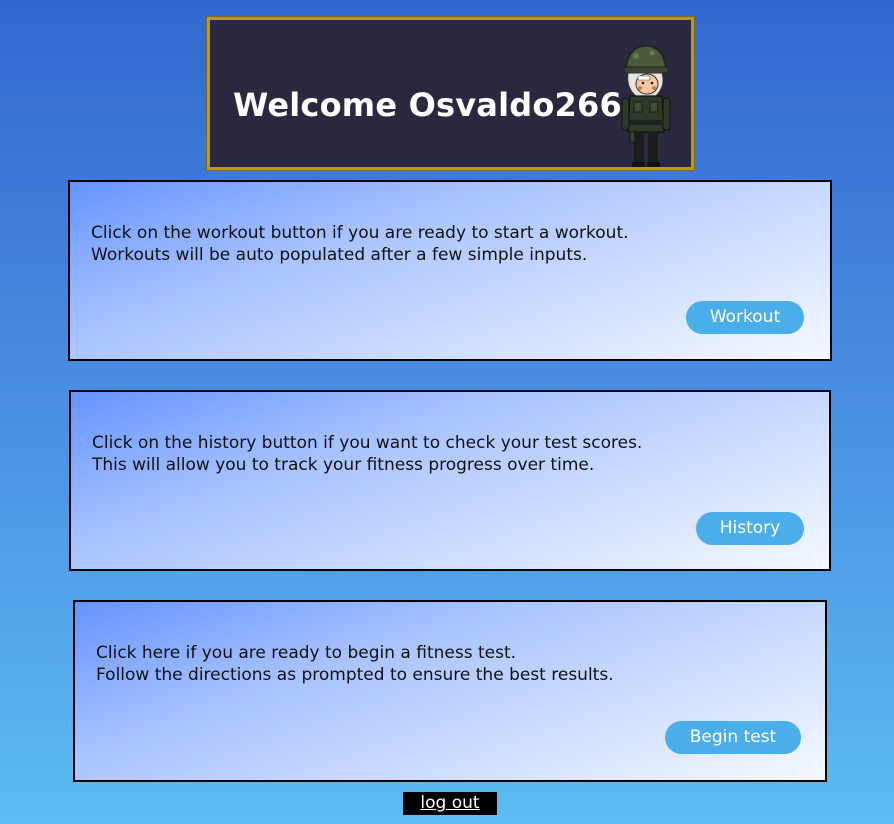 The width and height of the screenshot is (894, 824). I want to click on begin-test-button: Begin test, so click(733, 737).